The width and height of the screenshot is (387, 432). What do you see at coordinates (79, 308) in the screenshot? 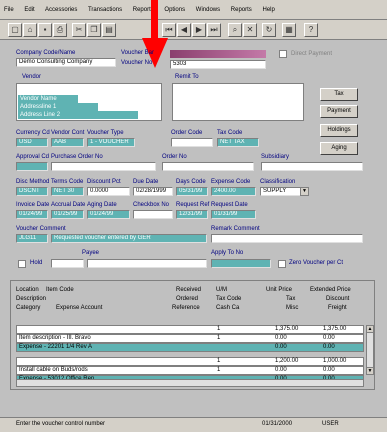
I see `col-expense-account: Expense Account` at bounding box center [79, 308].